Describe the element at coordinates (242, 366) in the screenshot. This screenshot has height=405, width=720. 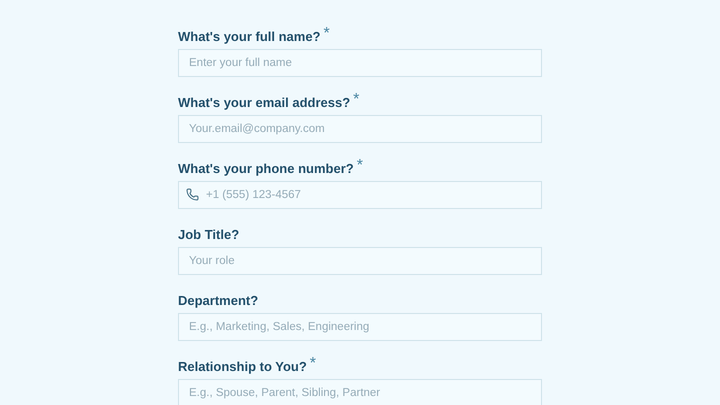
I see `field-label: Relationship to You?` at that location.